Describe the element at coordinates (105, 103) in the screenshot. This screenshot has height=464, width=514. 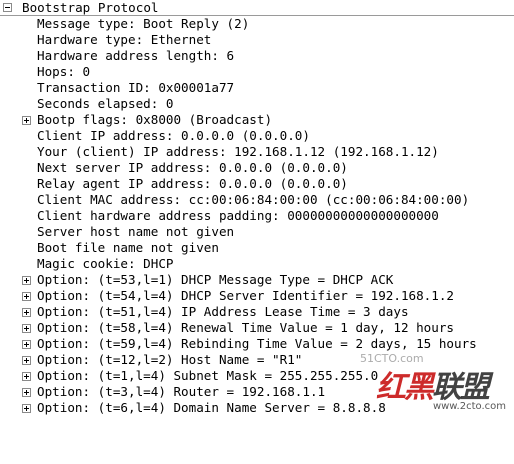
I see `tree-item-label: Seconds elapsed: 0` at that location.